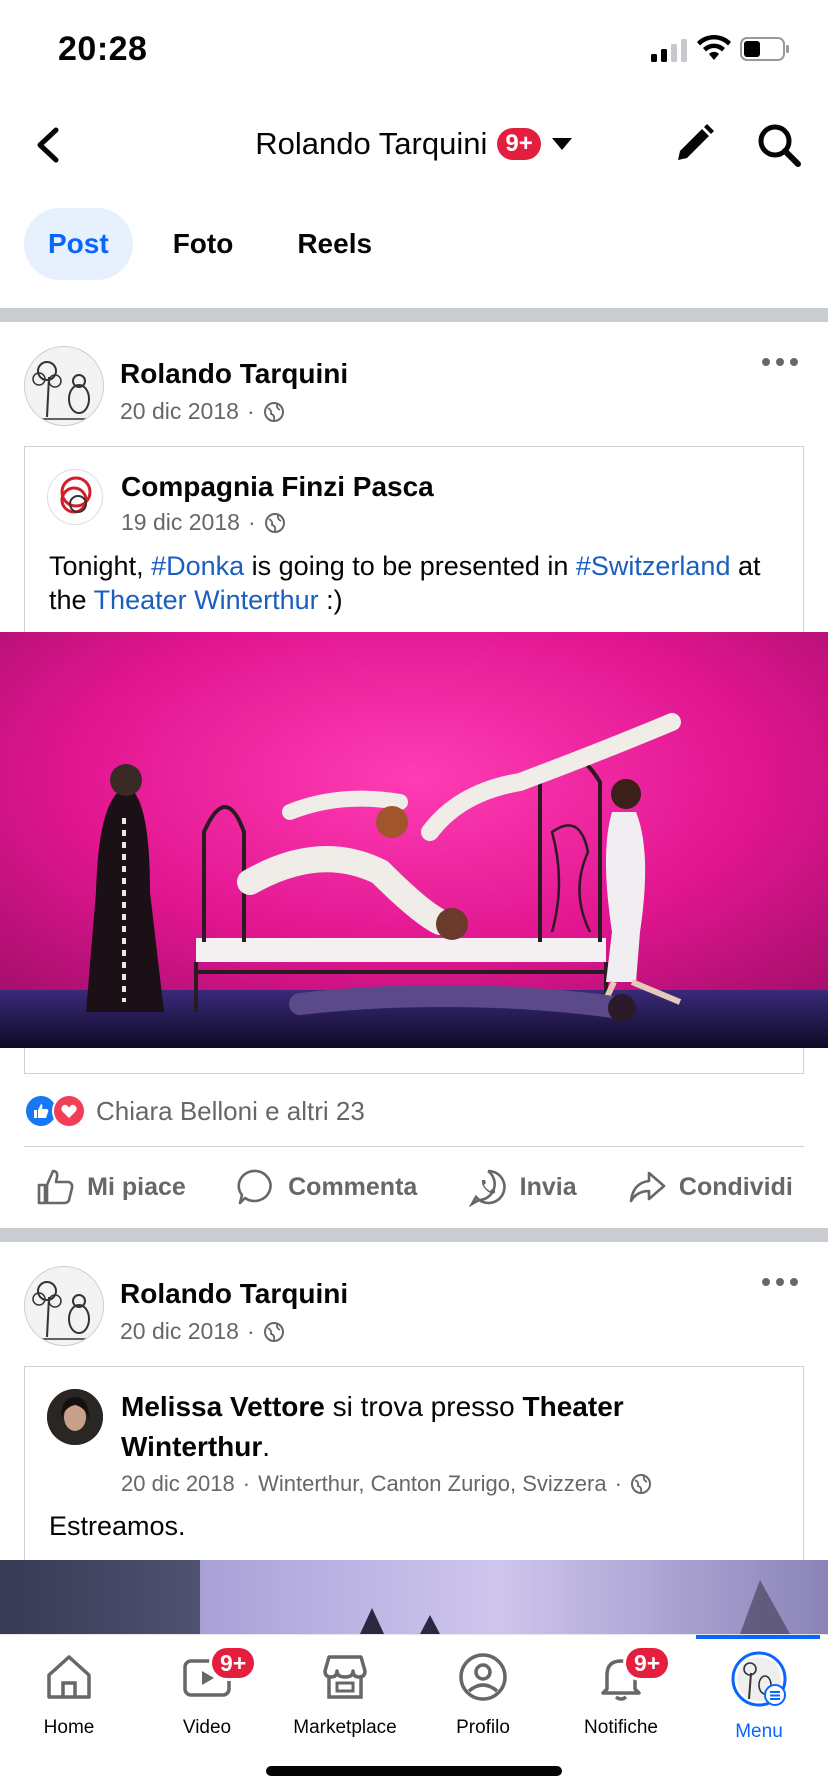  Describe the element at coordinates (206, 600) in the screenshot. I see `place-link: Theater Winterthur` at that location.